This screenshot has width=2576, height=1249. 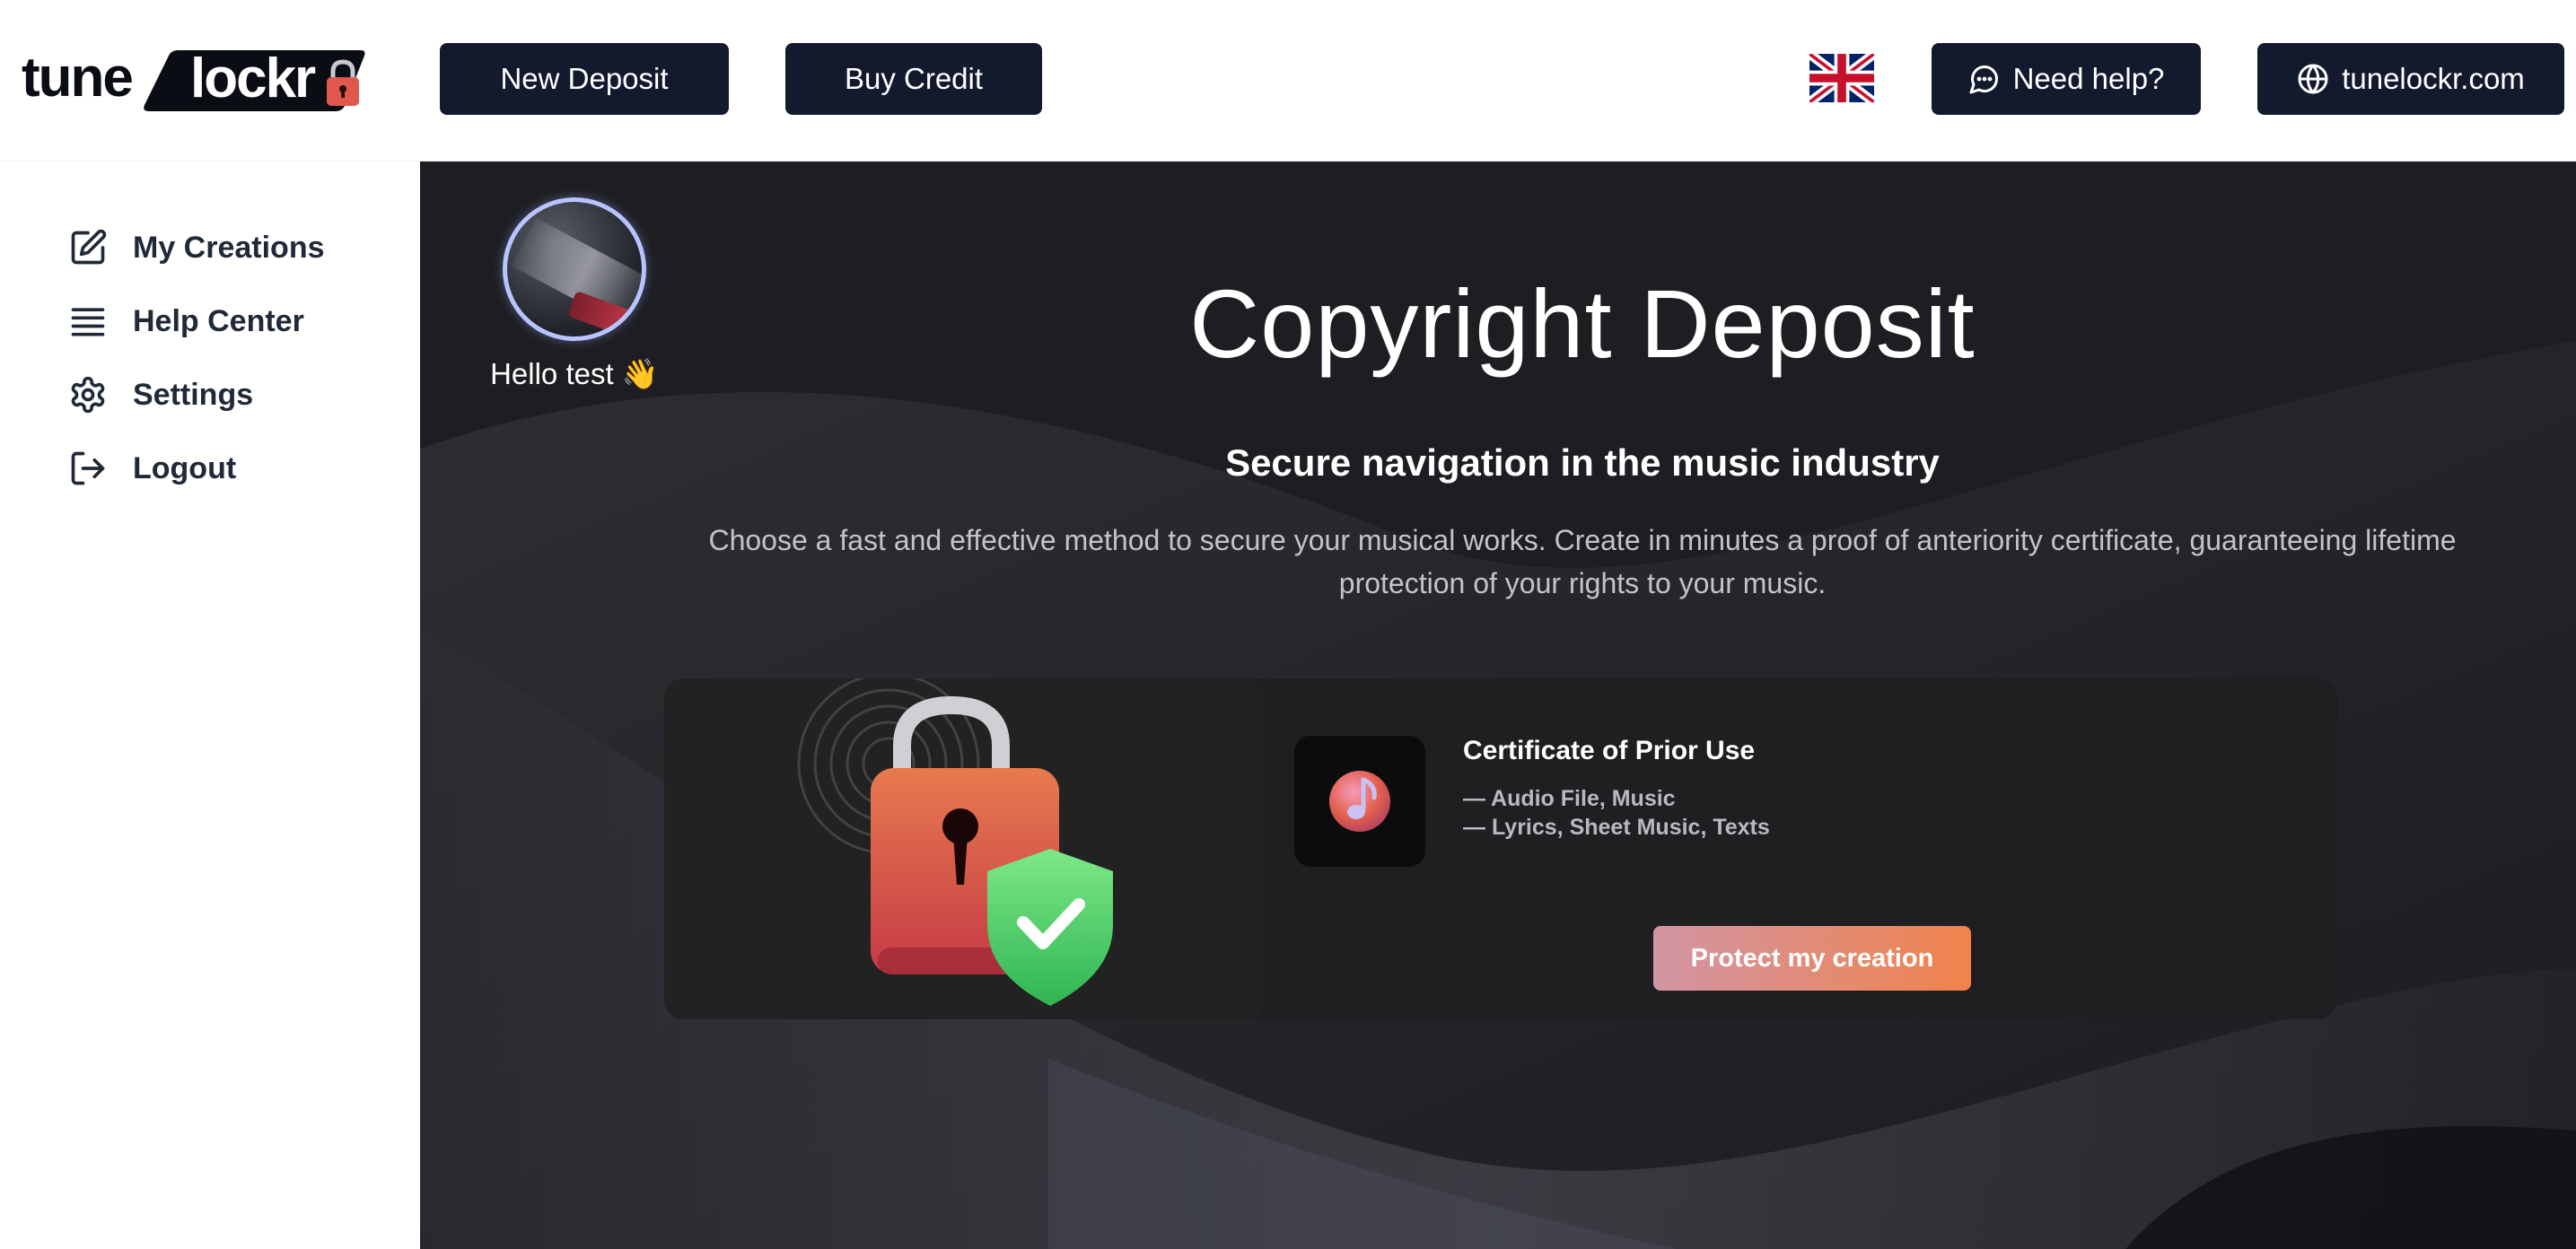 What do you see at coordinates (193, 395) in the screenshot?
I see `sidebar-item-label: Settings` at bounding box center [193, 395].